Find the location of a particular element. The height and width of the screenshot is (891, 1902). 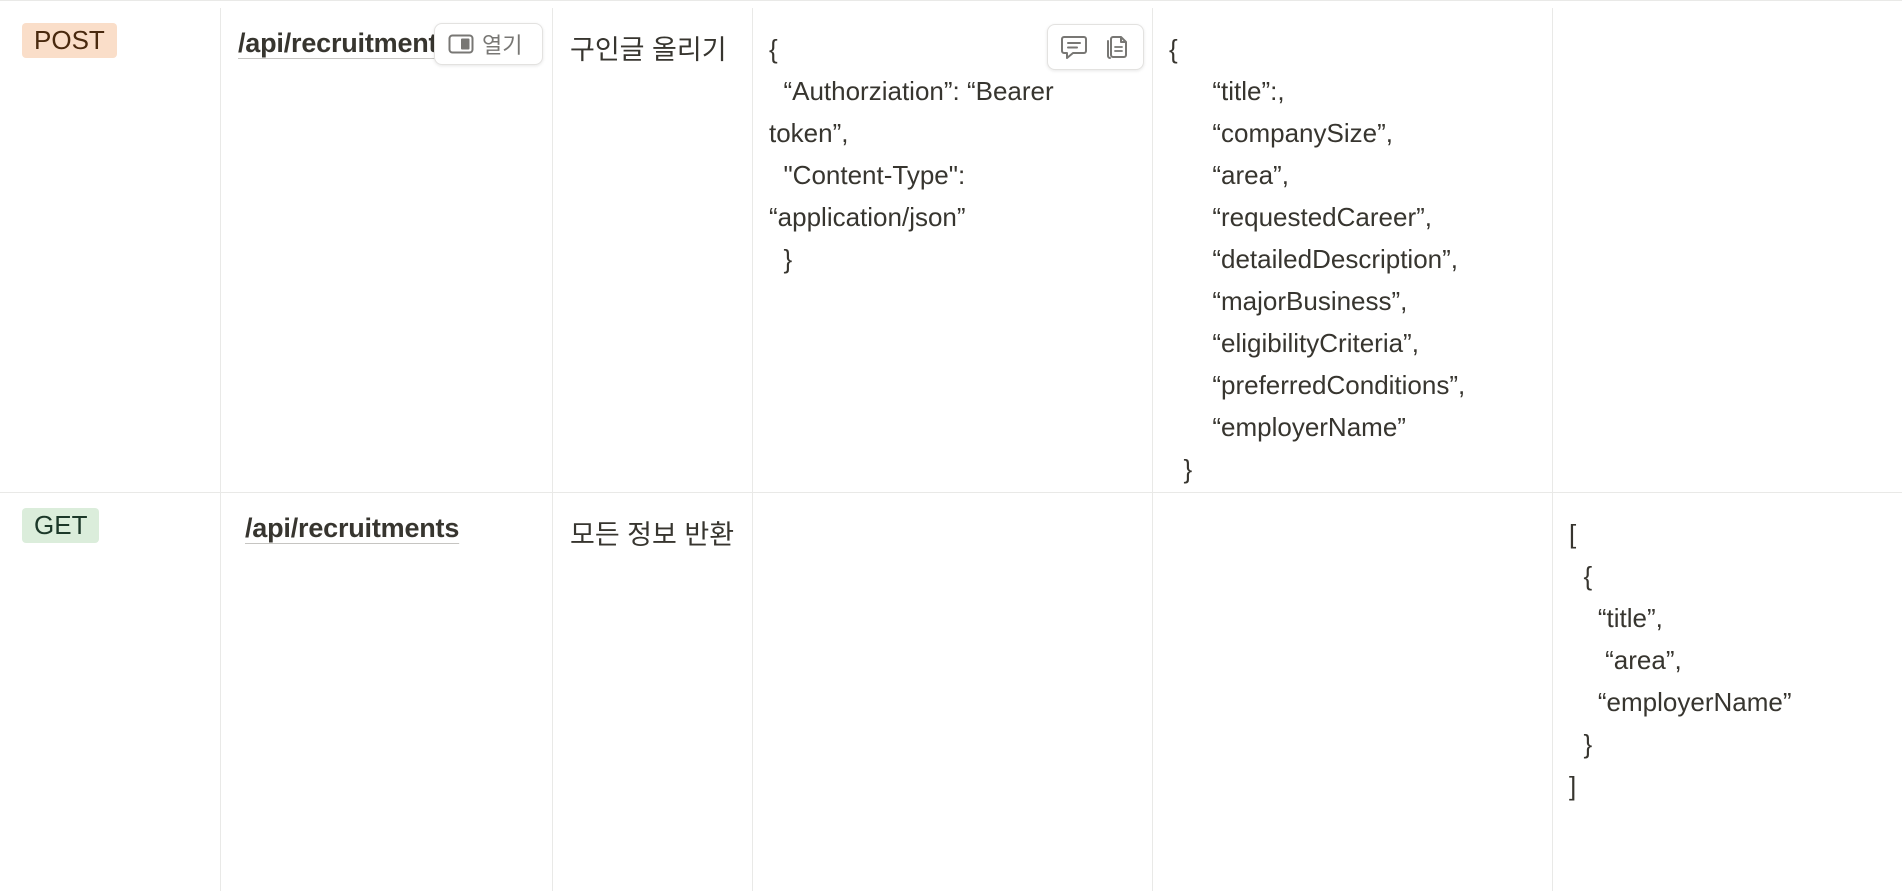

copy-button is located at coordinates (1117, 47).